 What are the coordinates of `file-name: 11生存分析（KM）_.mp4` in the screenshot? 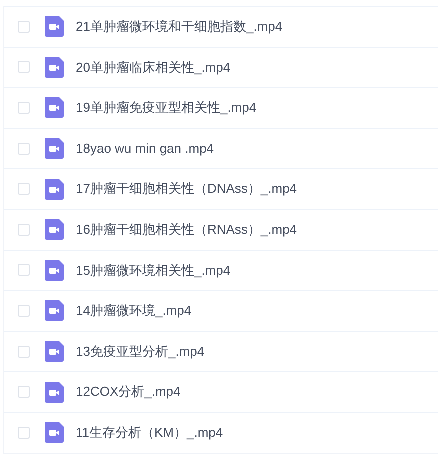 It's located at (150, 432).